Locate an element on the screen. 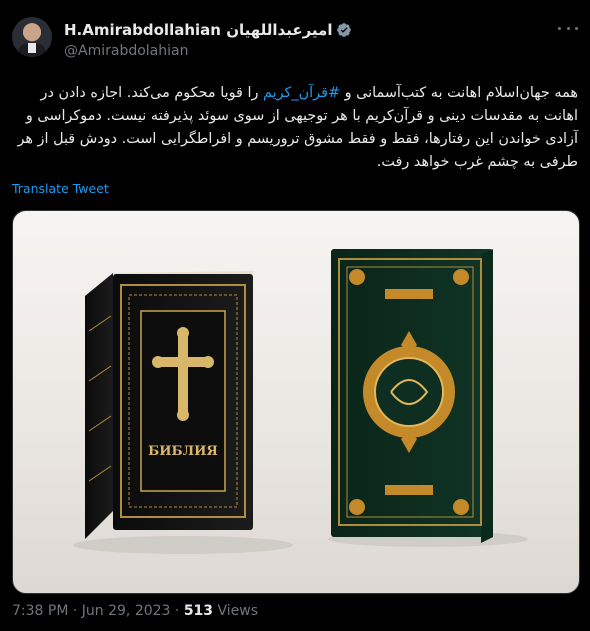 This screenshot has height=631, width=590. hashtag-link: #قرآن_کریم is located at coordinates (301, 93).